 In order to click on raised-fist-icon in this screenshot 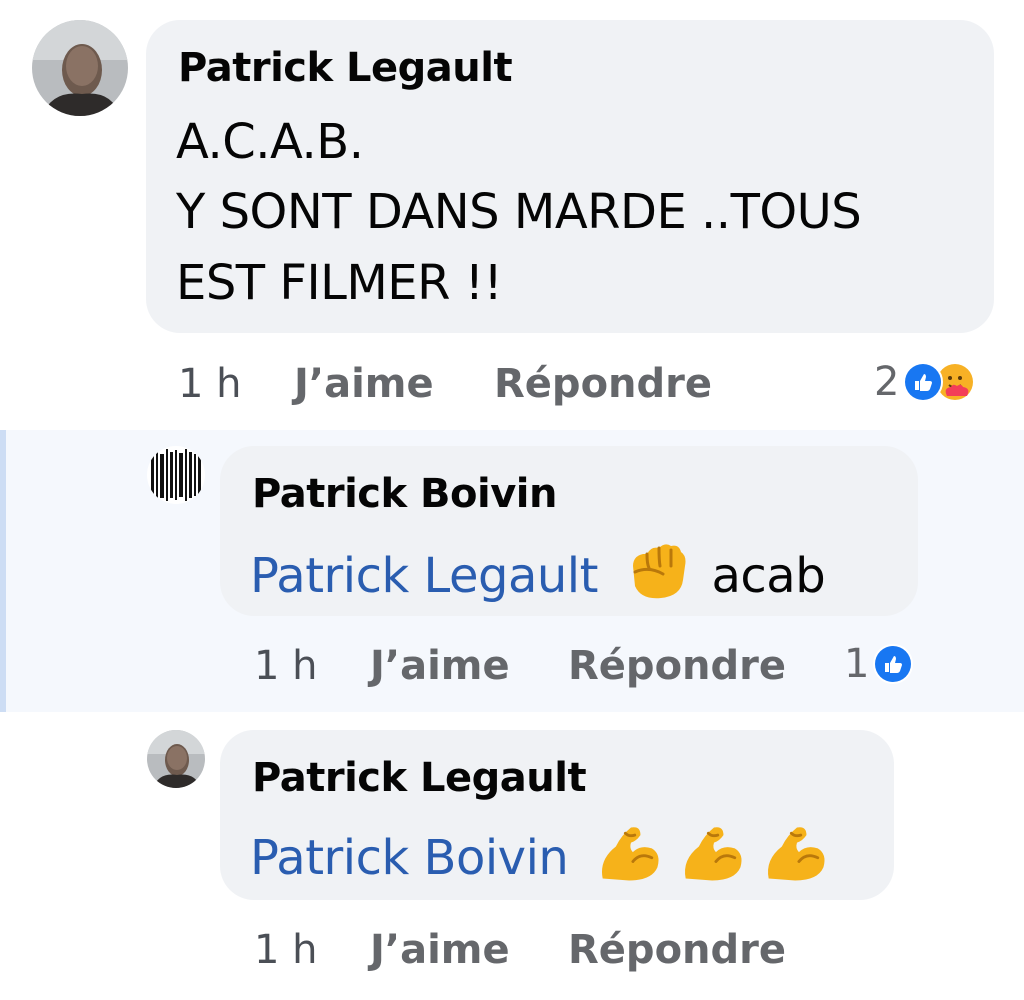, I will do `click(655, 579)`.